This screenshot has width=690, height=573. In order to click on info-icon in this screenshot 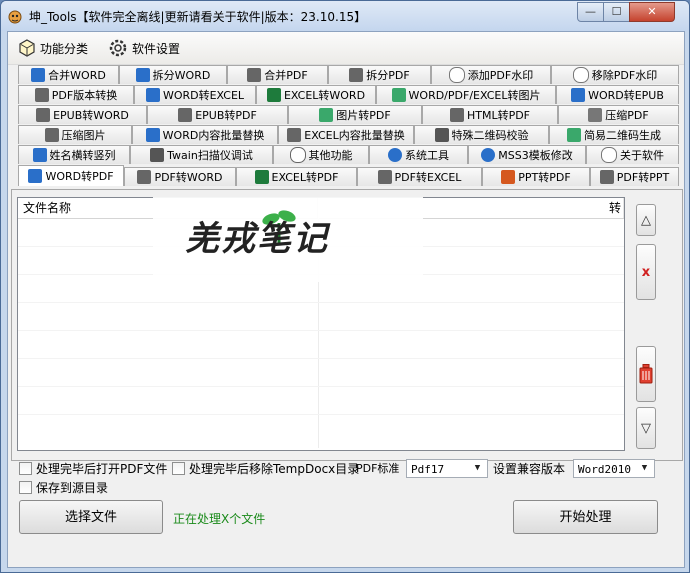, I will do `click(609, 155)`.